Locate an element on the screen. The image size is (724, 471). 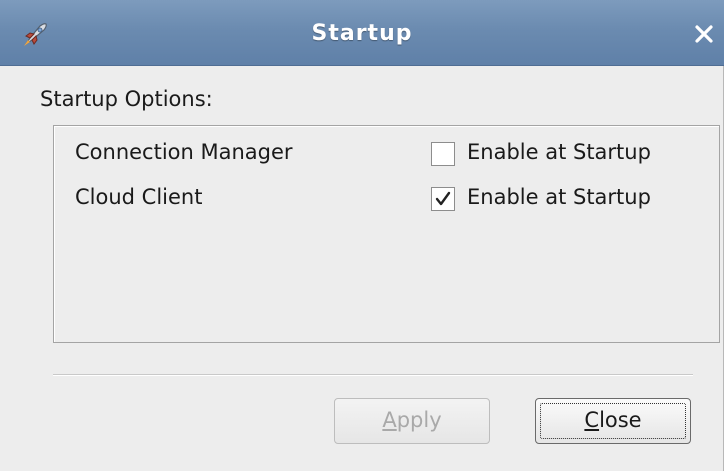
option-name: Cloud Client is located at coordinates (139, 197).